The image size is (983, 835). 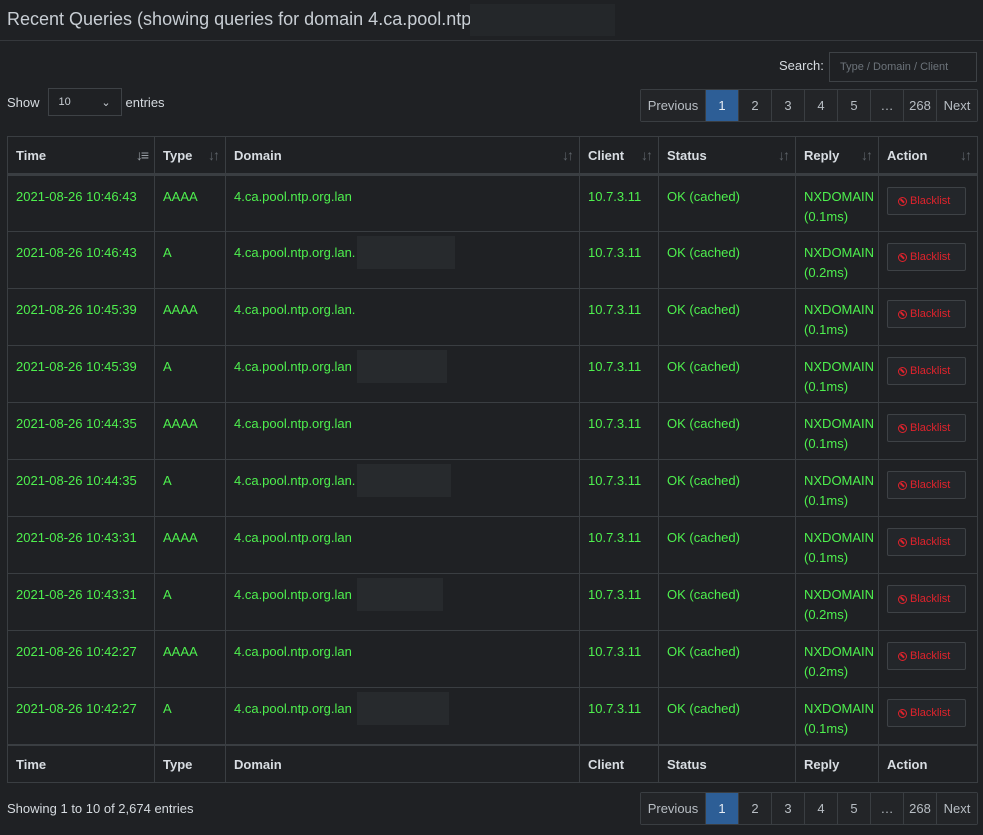 I want to click on bottom-page-button: 5, so click(x=854, y=808).